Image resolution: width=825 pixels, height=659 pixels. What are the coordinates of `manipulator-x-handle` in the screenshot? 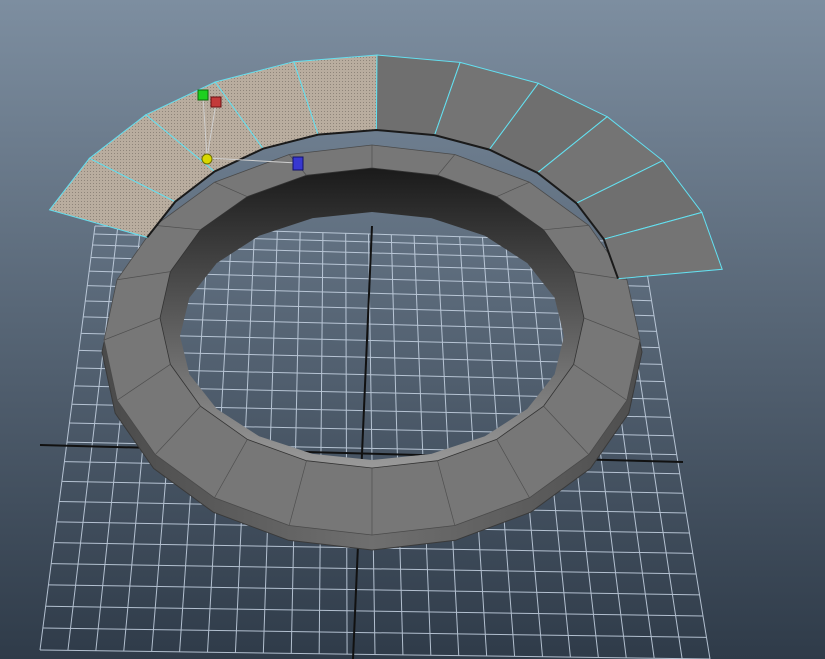 It's located at (216, 102).